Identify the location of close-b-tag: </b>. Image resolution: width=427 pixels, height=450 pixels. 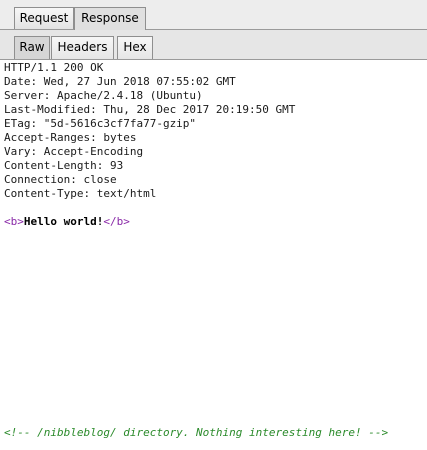
(116, 221).